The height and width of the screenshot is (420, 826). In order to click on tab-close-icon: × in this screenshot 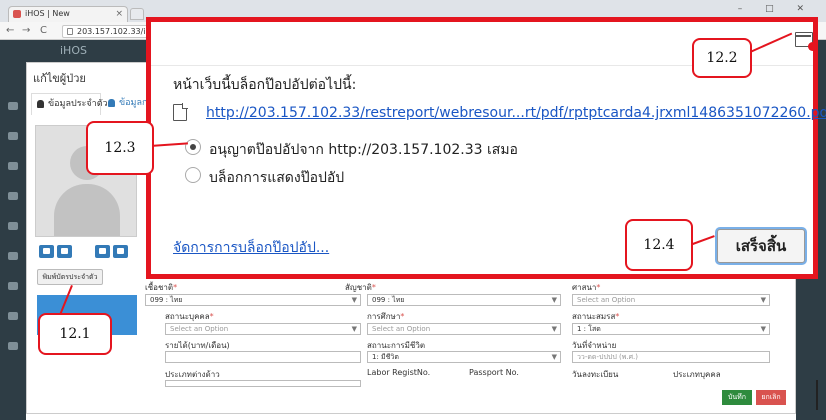, I will do `click(119, 14)`.